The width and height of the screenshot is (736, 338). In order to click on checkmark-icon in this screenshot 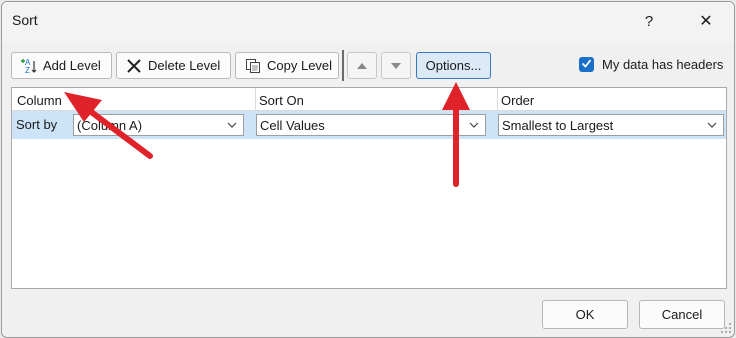, I will do `click(586, 64)`.